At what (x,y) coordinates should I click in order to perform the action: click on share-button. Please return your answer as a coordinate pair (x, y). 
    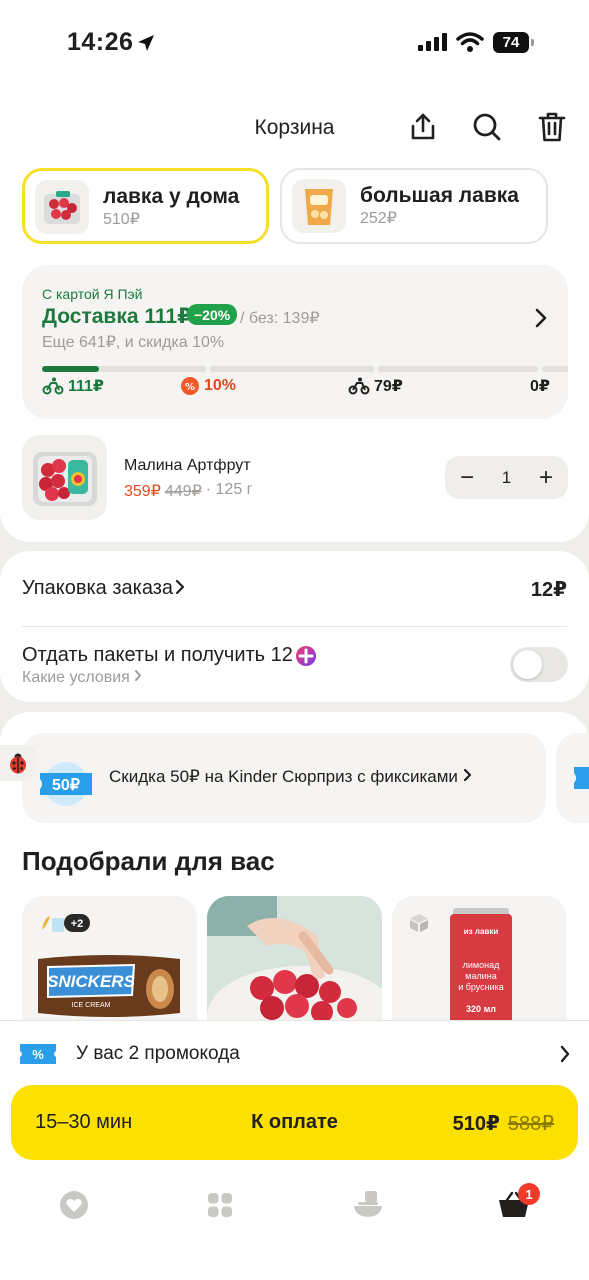
    Looking at the image, I should click on (423, 127).